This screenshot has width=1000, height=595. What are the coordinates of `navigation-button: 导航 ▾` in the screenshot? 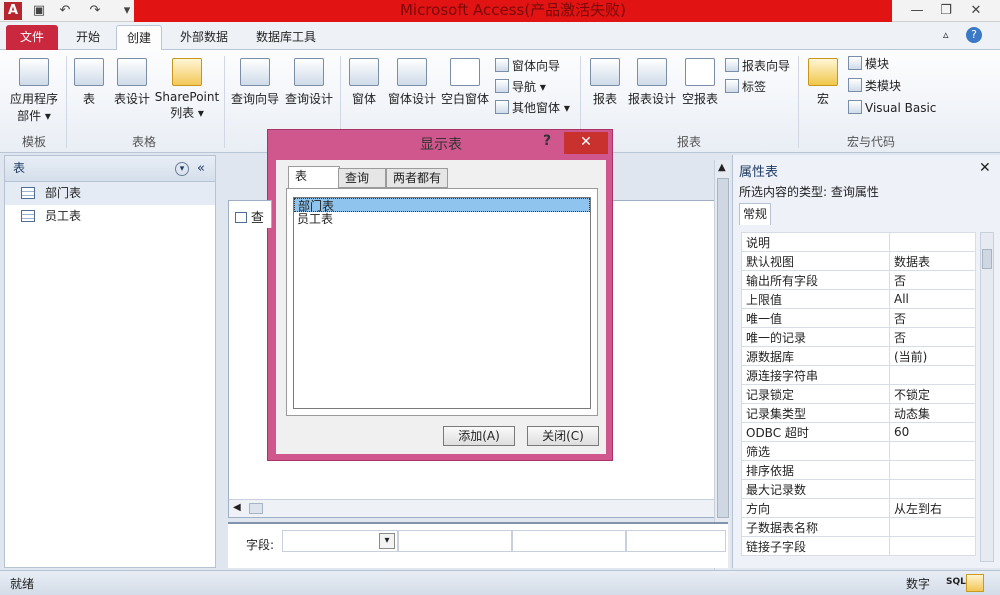 It's located at (520, 87).